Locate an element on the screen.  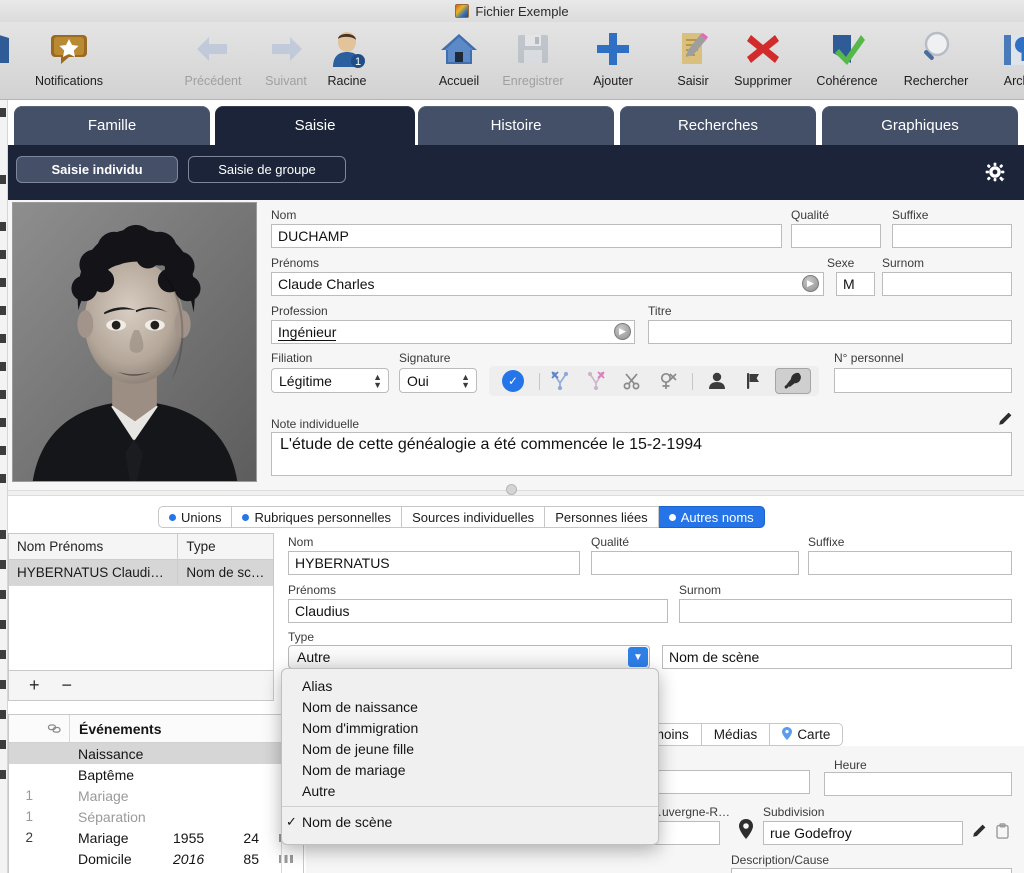
dropdown-item-nom-de-sc-ne: ✓ Nom de scène is located at coordinates (470, 821).